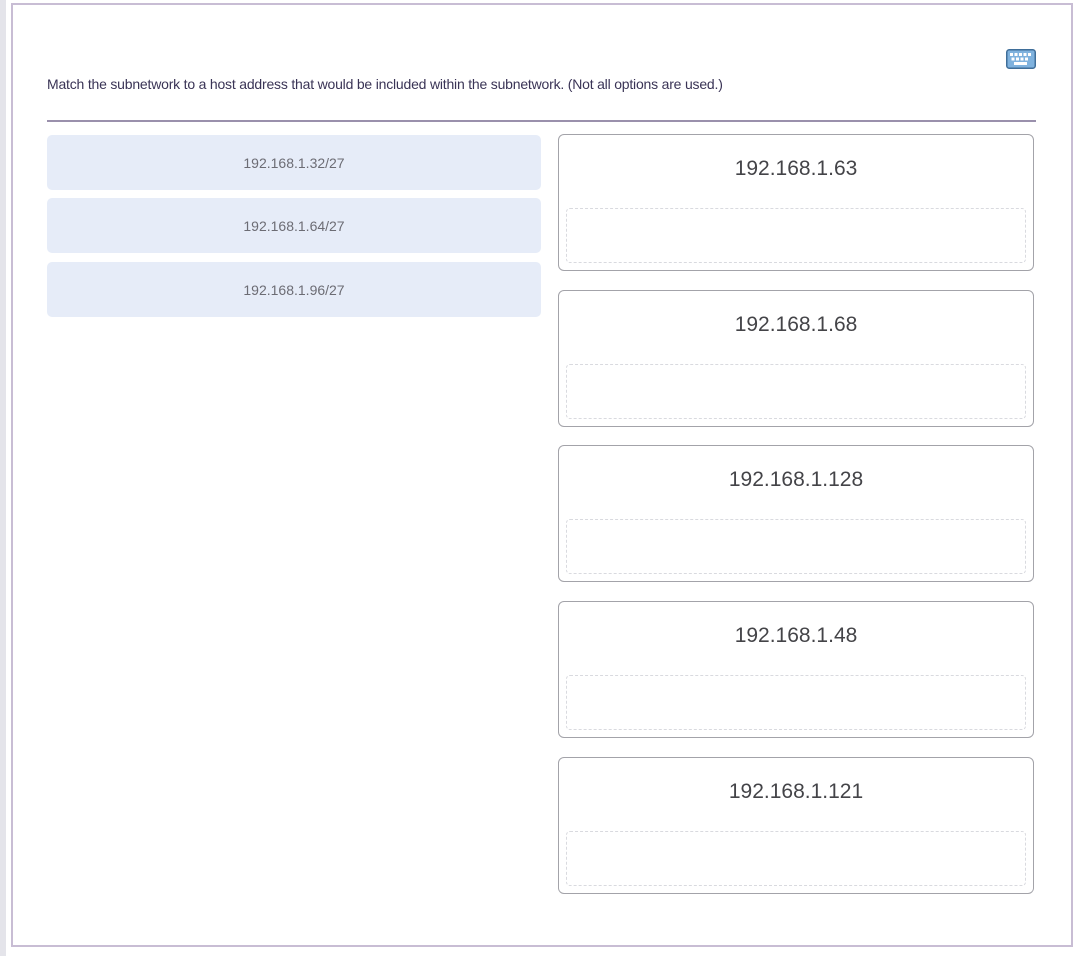 The height and width of the screenshot is (956, 1080). Describe the element at coordinates (796, 635) in the screenshot. I see `target-label: 192.168.1.48` at that location.